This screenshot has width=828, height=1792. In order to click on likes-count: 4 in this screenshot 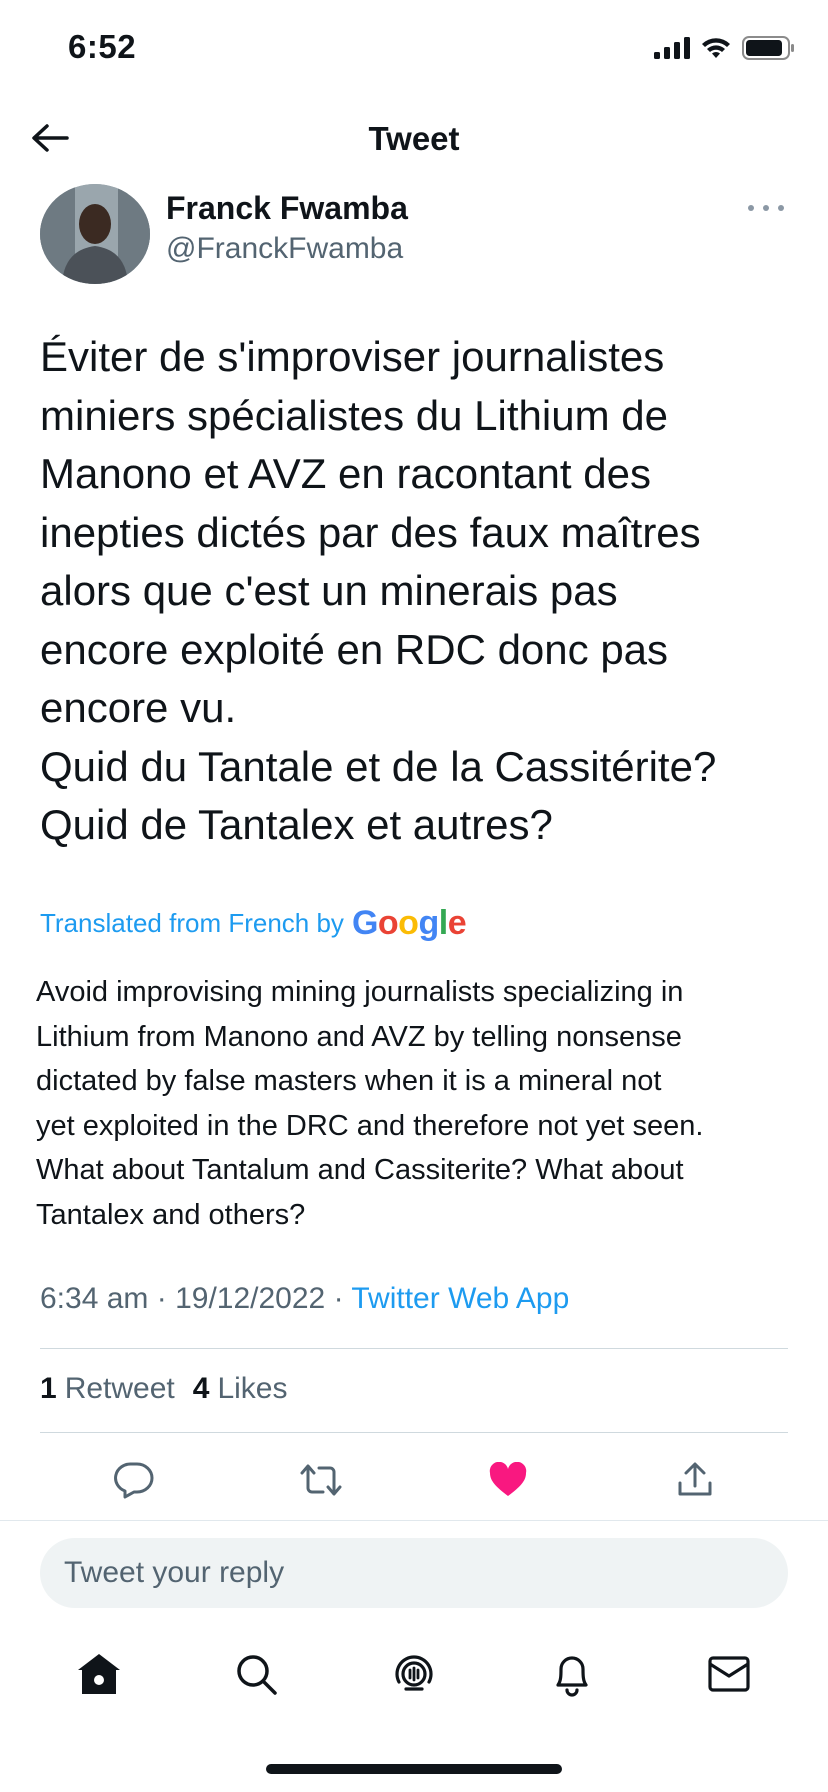, I will do `click(201, 1388)`.